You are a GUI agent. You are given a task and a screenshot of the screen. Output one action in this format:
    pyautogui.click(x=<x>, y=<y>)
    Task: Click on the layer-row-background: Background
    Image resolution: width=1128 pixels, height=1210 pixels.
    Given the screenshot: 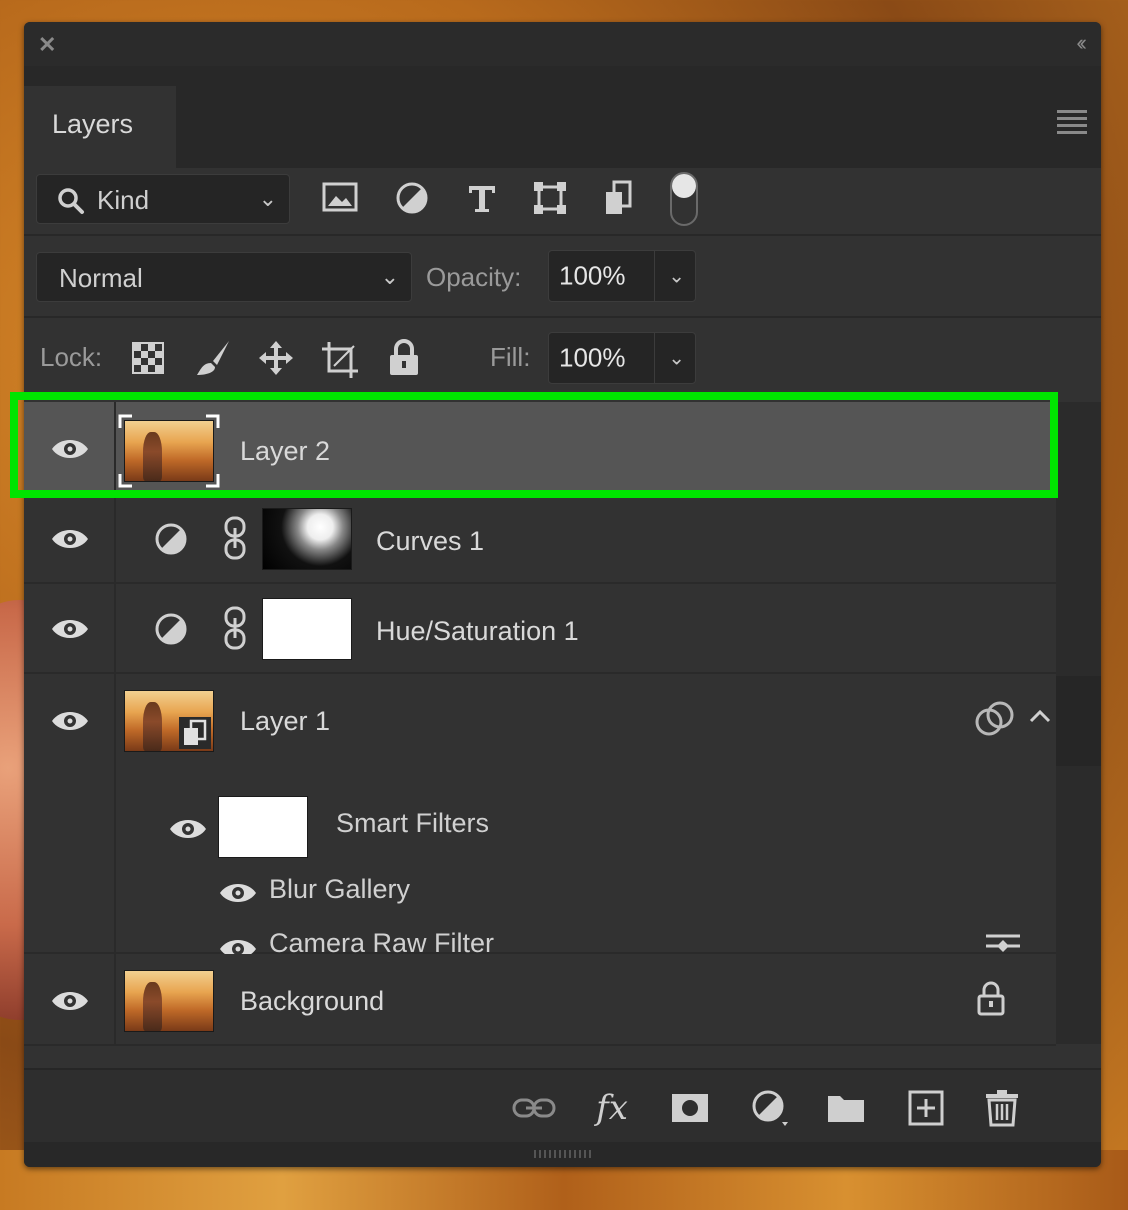 What is the action you would take?
    pyautogui.click(x=540, y=1000)
    